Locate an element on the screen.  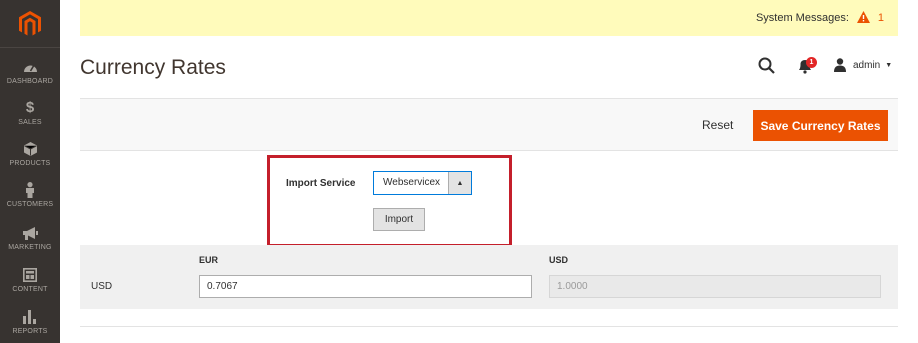
caret-up-icon: ▲ is located at coordinates (459, 183).